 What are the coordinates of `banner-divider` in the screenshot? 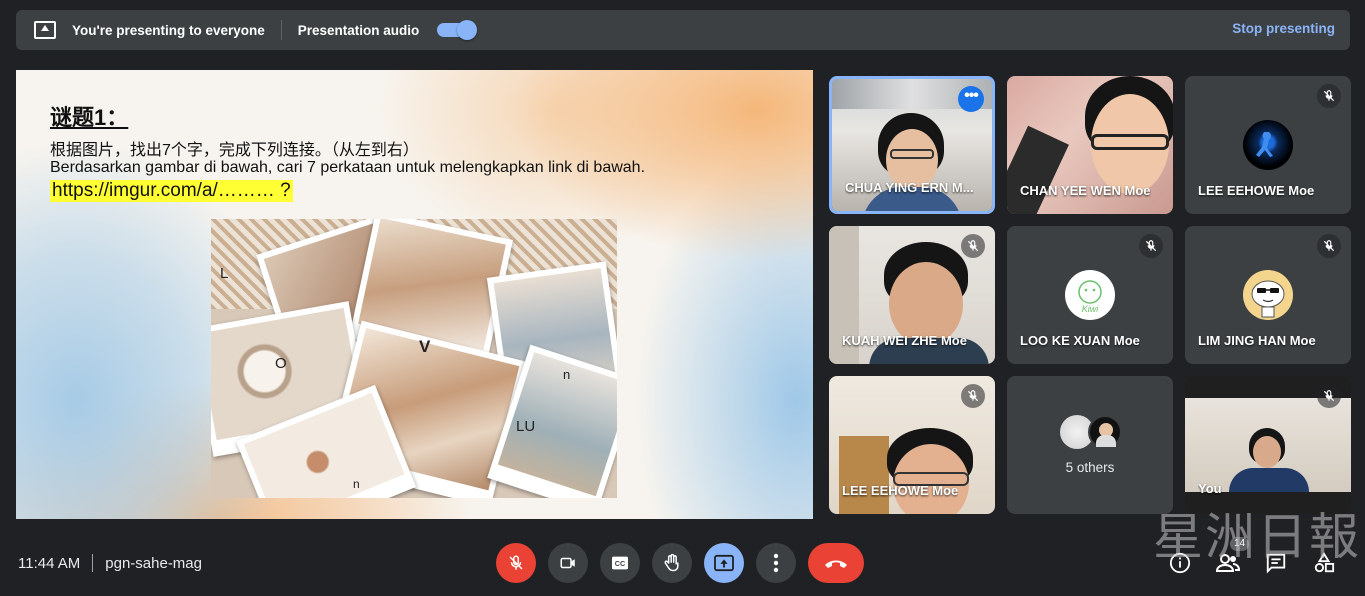 It's located at (281, 30).